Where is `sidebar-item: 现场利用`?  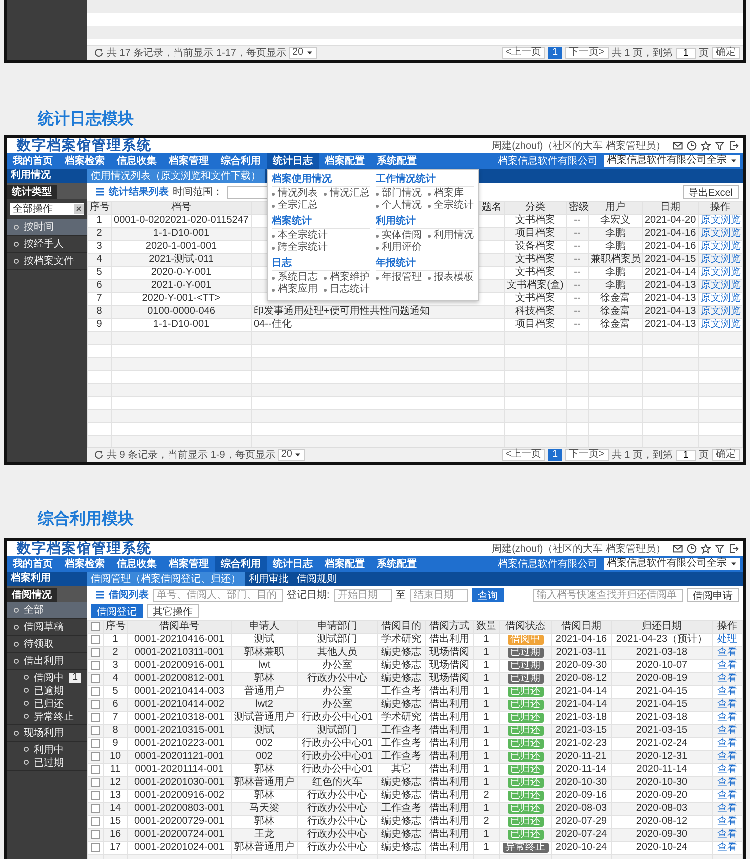 sidebar-item: 现场利用 is located at coordinates (47, 733).